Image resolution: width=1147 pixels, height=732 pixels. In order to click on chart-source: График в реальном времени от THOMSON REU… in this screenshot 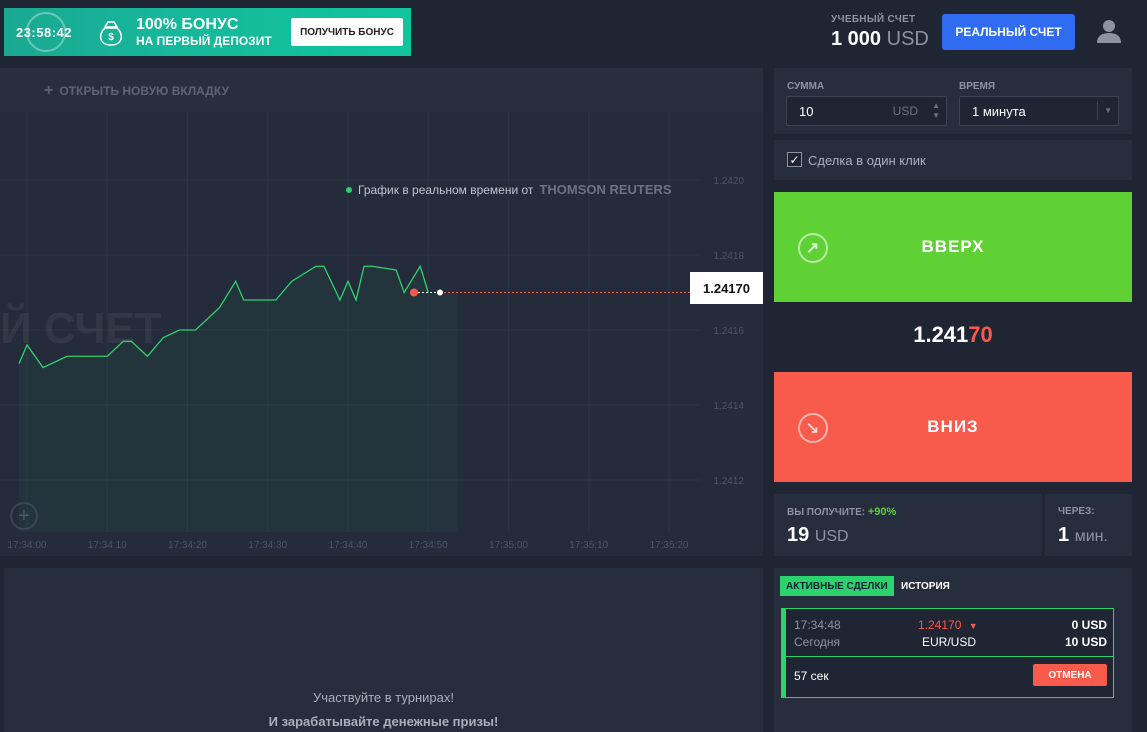, I will do `click(509, 189)`.